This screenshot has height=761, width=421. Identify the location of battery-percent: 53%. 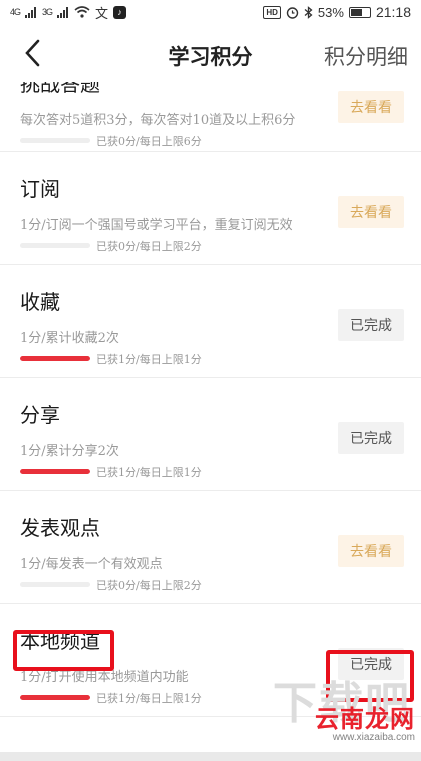
(330, 12).